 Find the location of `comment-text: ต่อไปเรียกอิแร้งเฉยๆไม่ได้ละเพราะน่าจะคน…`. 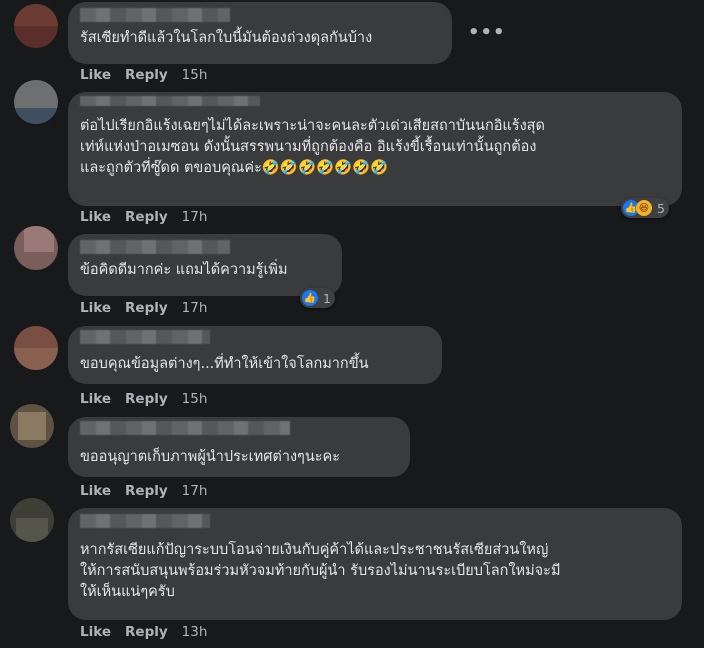

comment-text: ต่อไปเรียกอิแร้งเฉยๆไม่ได้ละเพราะน่าจะคน… is located at coordinates (312, 147).